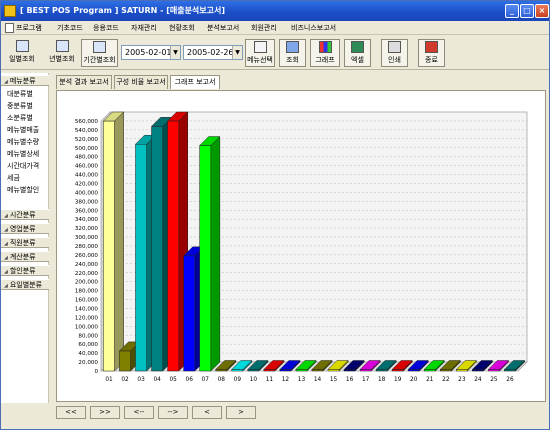 This screenshot has height=430, width=550. I want to click on yearly-search-label: 년별조회, so click(62, 59).